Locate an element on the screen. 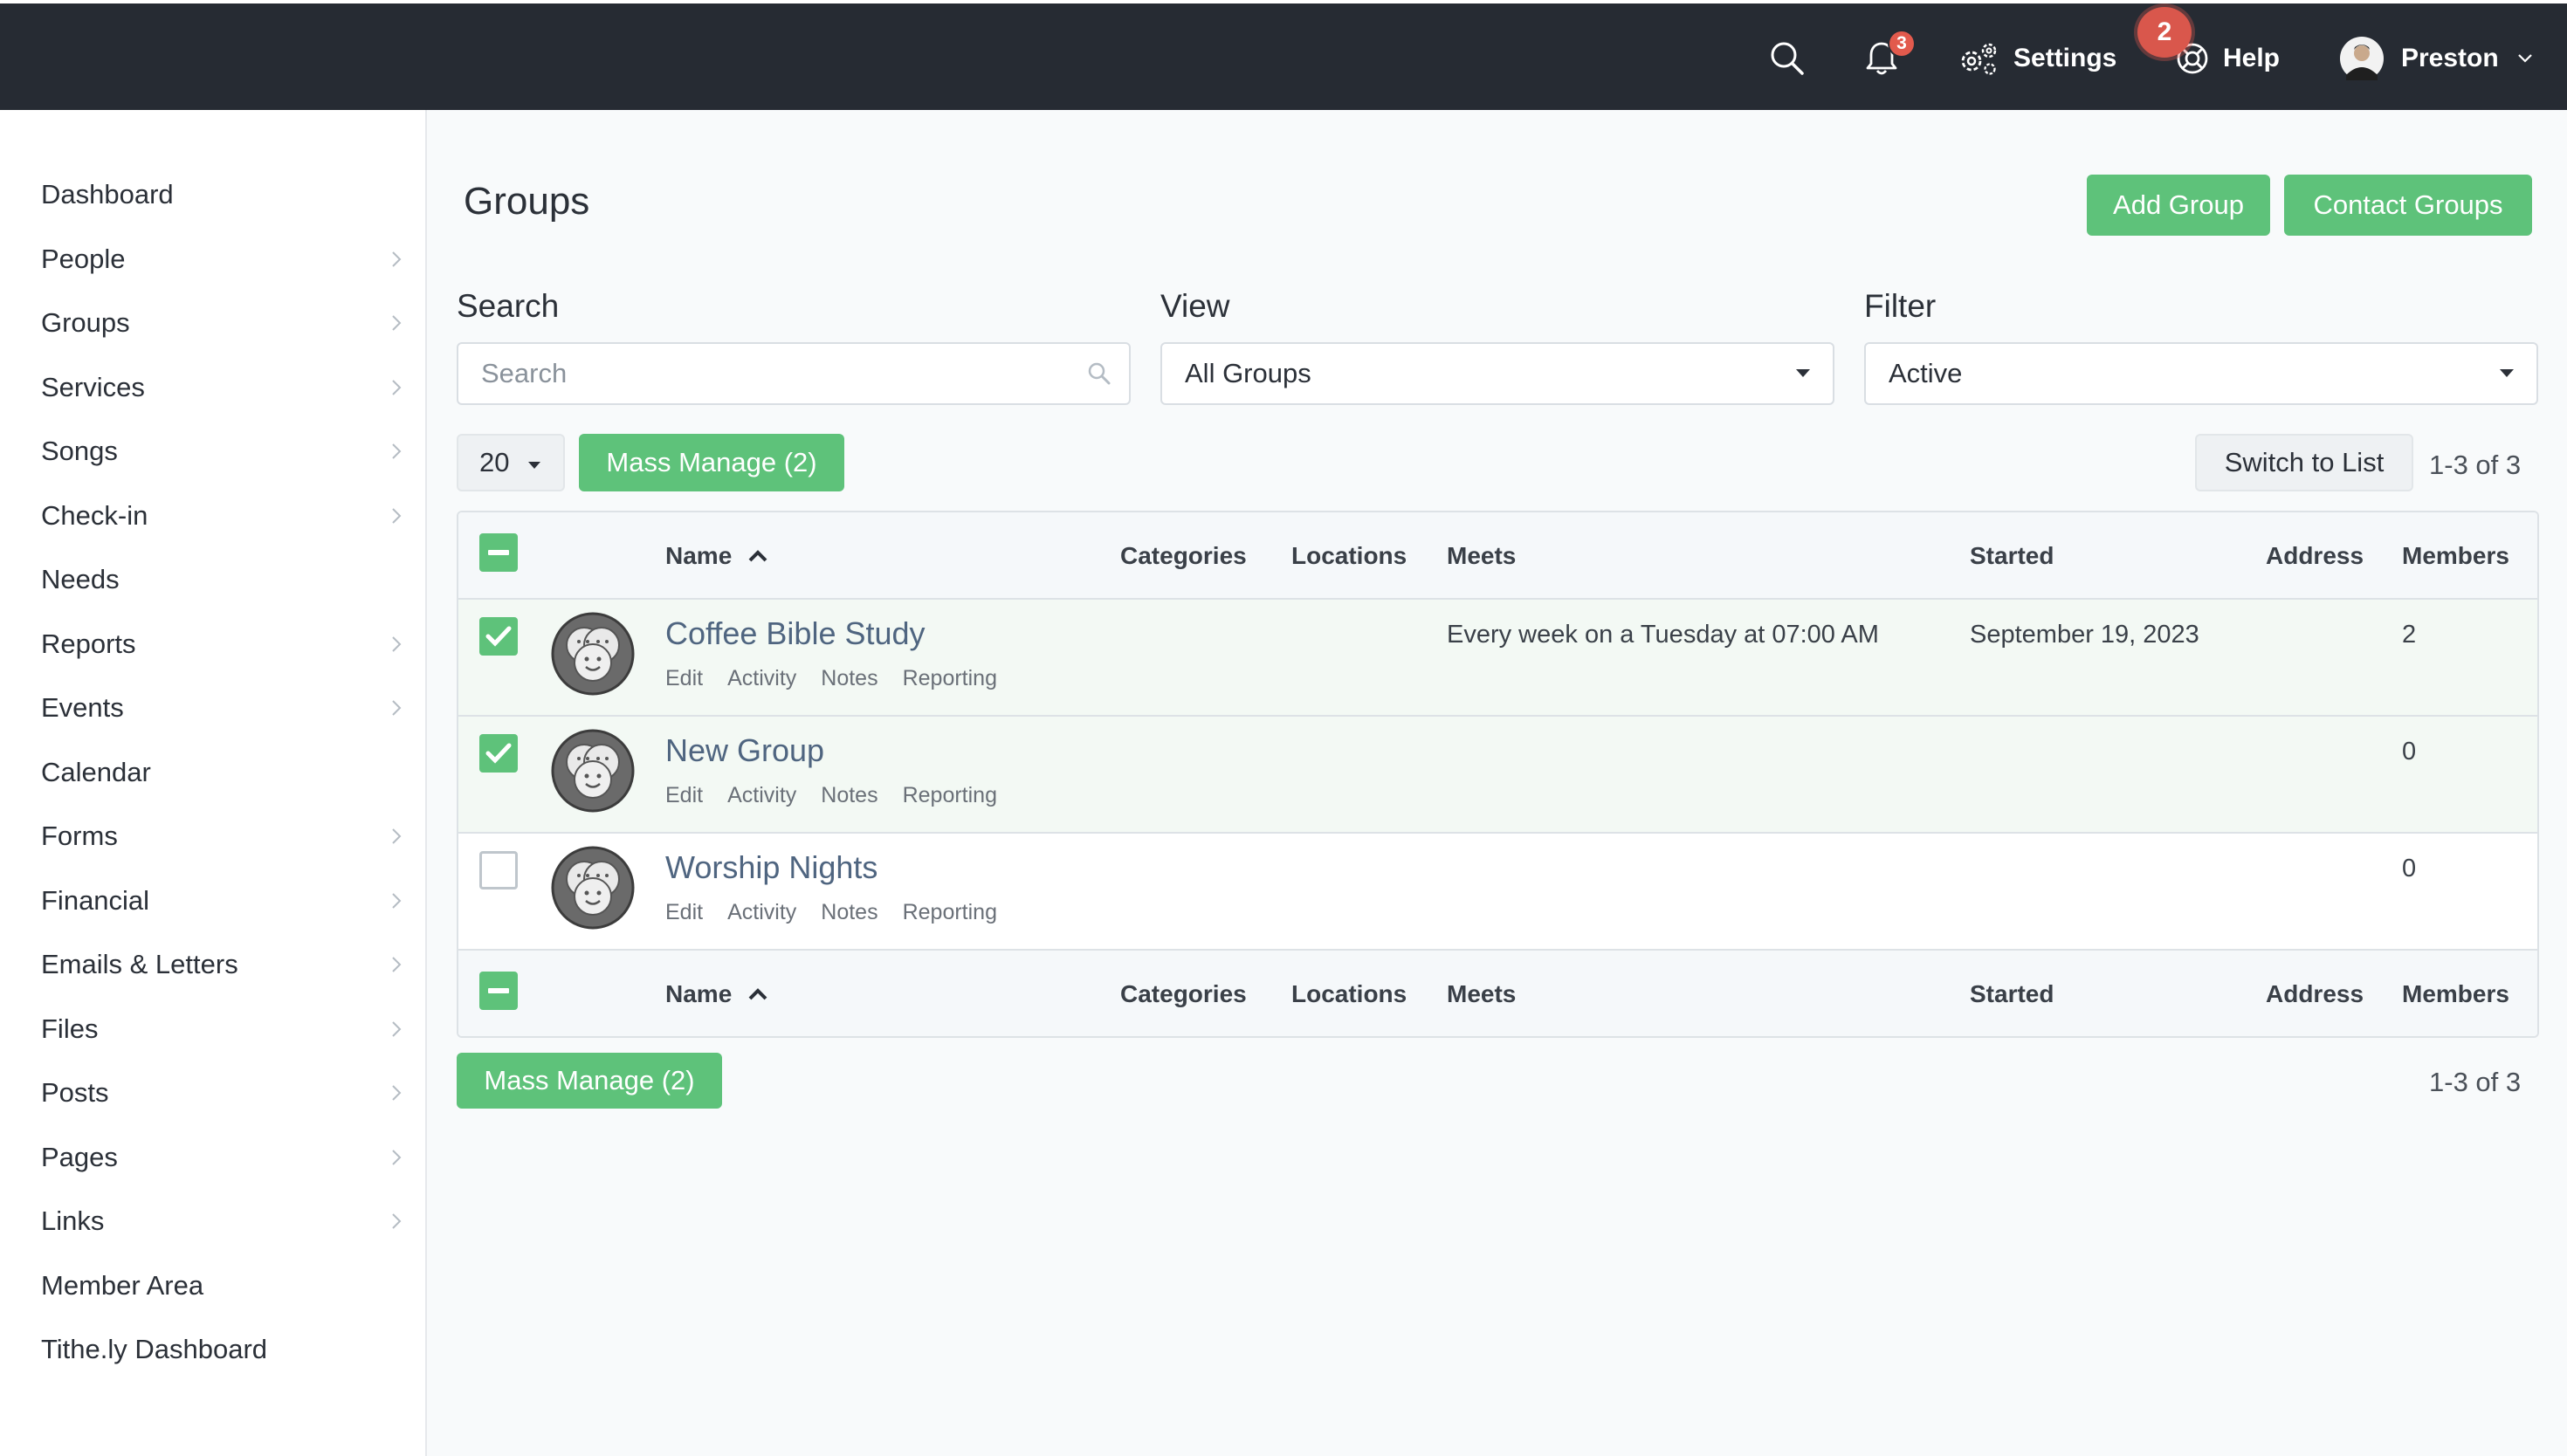 This screenshot has width=2567, height=1456. sidebar-item-dashboard: Dashboard is located at coordinates (212, 194).